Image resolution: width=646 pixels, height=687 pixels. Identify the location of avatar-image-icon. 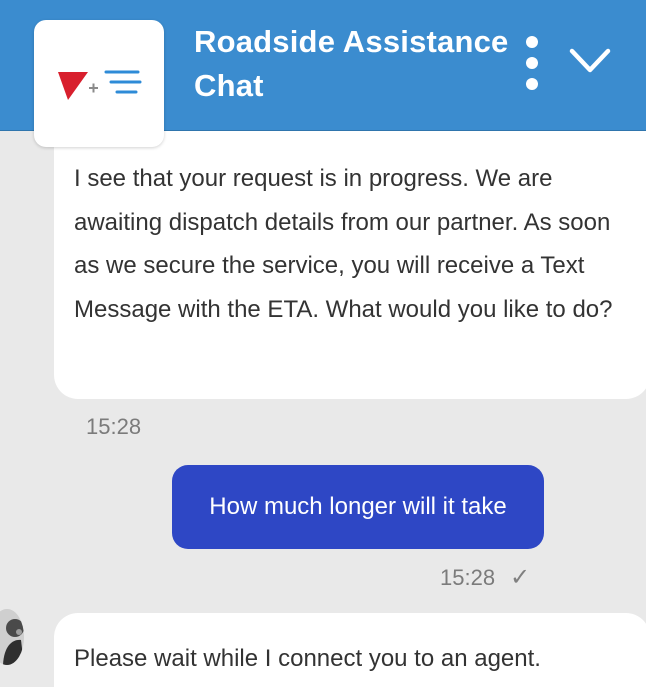
(12, 637).